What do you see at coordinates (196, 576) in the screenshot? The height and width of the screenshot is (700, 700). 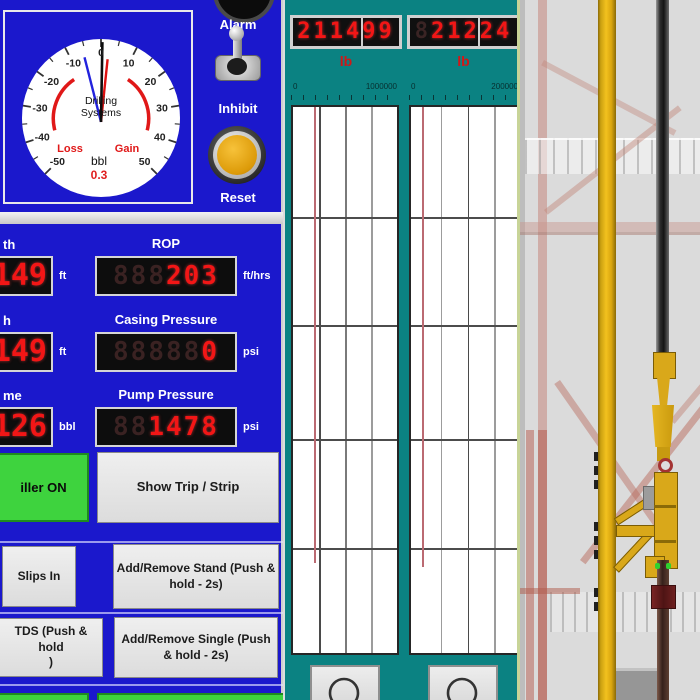 I see `add-remove-stand-button: Add/Remove Stand (Push & hold - 2s)` at bounding box center [196, 576].